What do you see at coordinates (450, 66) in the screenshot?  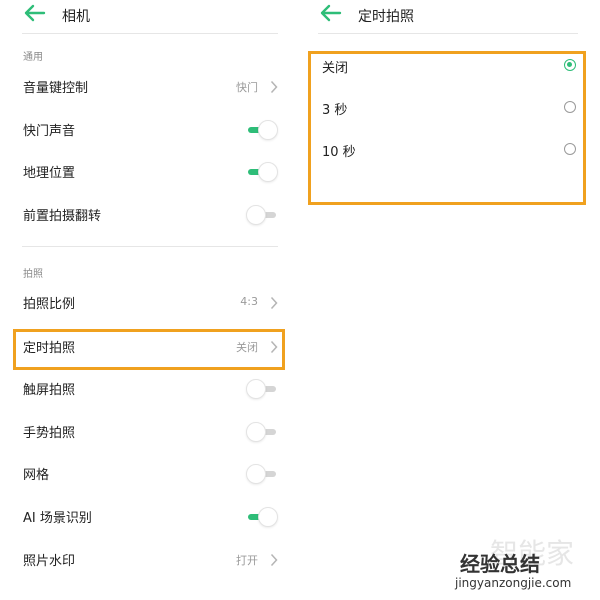 I see `timer-option-off: 关闭` at bounding box center [450, 66].